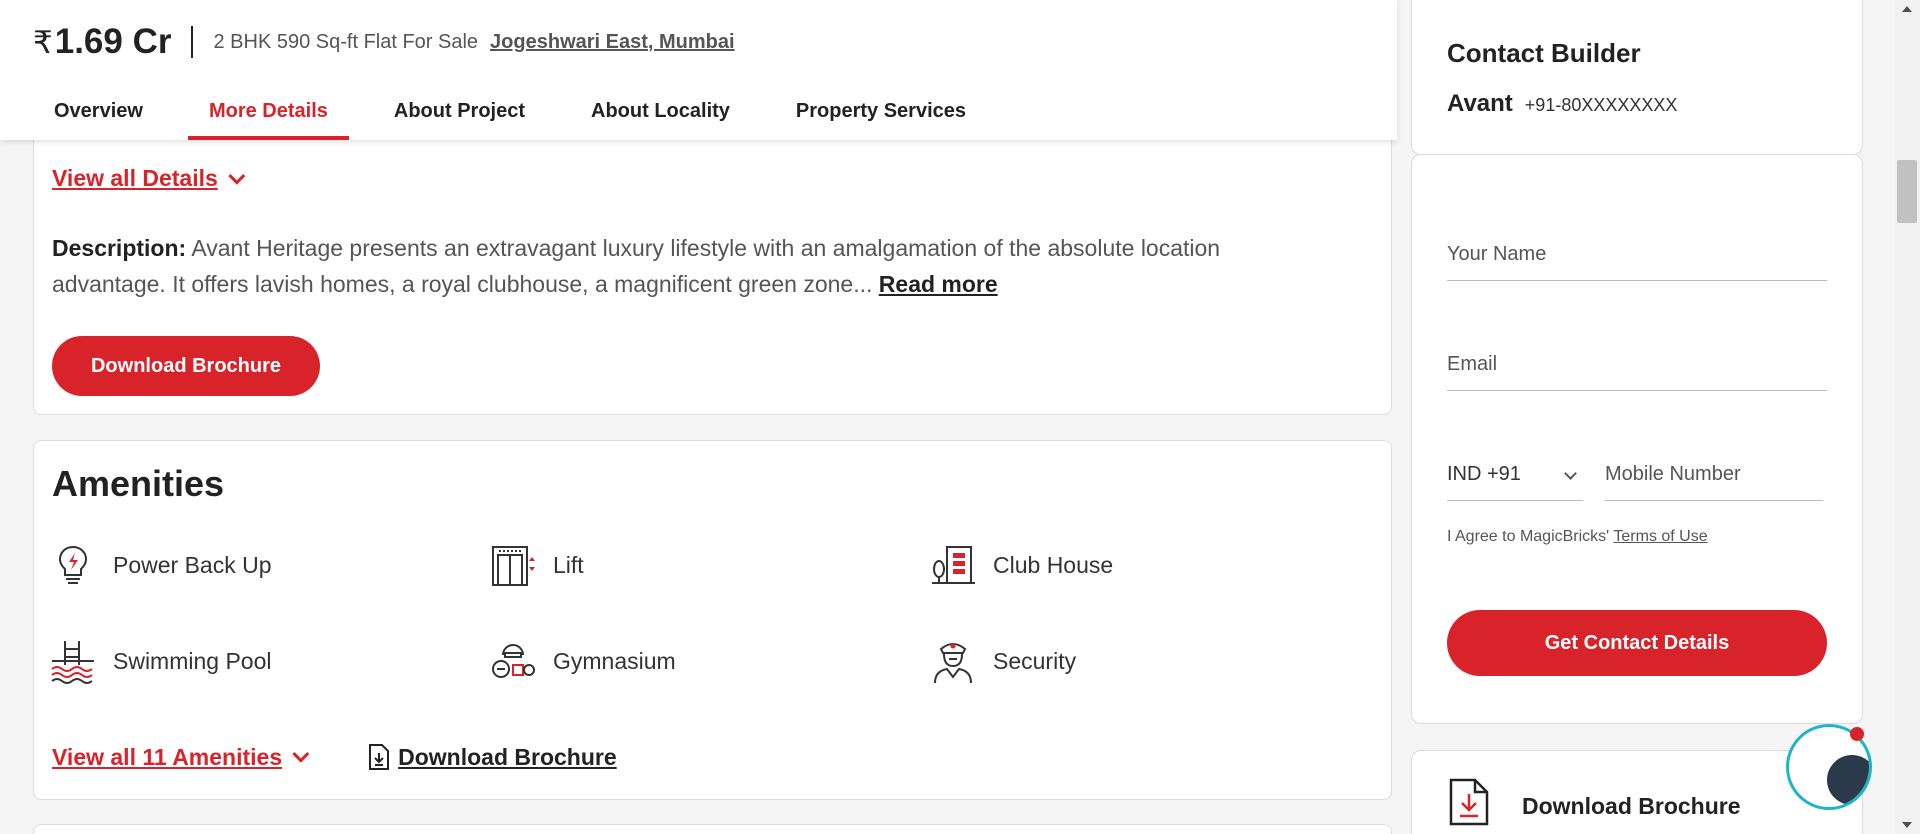 The height and width of the screenshot is (834, 1920). I want to click on amenity-label: Lift, so click(568, 564).